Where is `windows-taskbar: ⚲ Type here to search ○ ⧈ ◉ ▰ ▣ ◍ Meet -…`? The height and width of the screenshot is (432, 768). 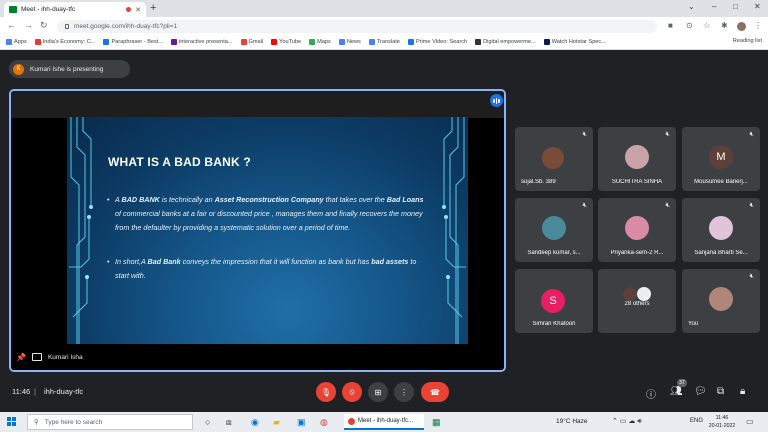
windows-taskbar: ⚲ Type here to search ○ ⧈ ◉ ▰ ▣ ◍ Meet -… is located at coordinates (384, 422).